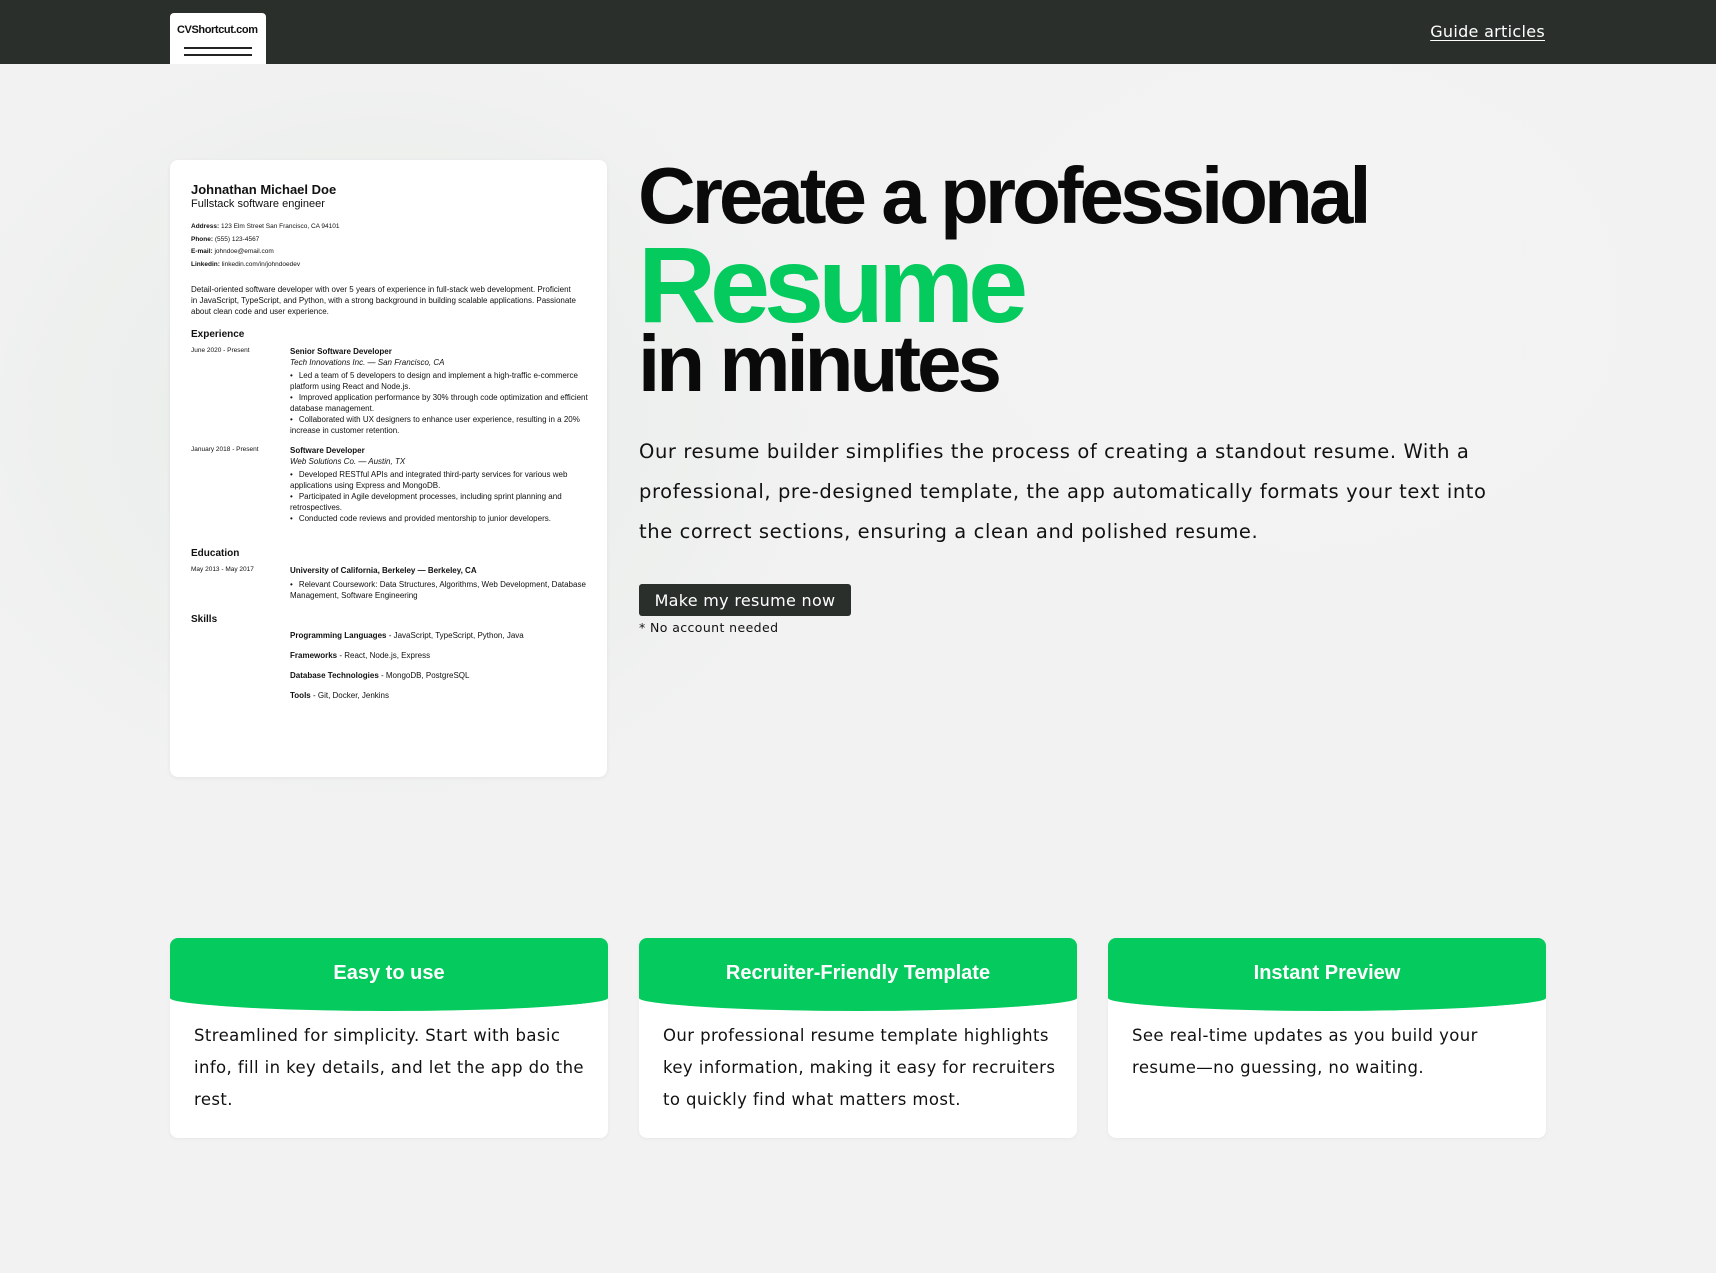 Image resolution: width=1716 pixels, height=1273 pixels. What do you see at coordinates (348, 461) in the screenshot?
I see `resume-company: Web Solutions Co. — Austin, TX` at bounding box center [348, 461].